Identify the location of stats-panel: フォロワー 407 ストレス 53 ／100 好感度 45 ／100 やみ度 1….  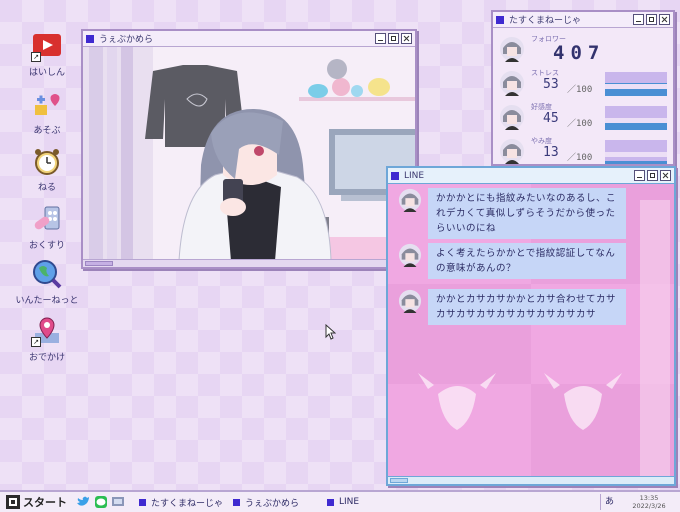
(583, 96).